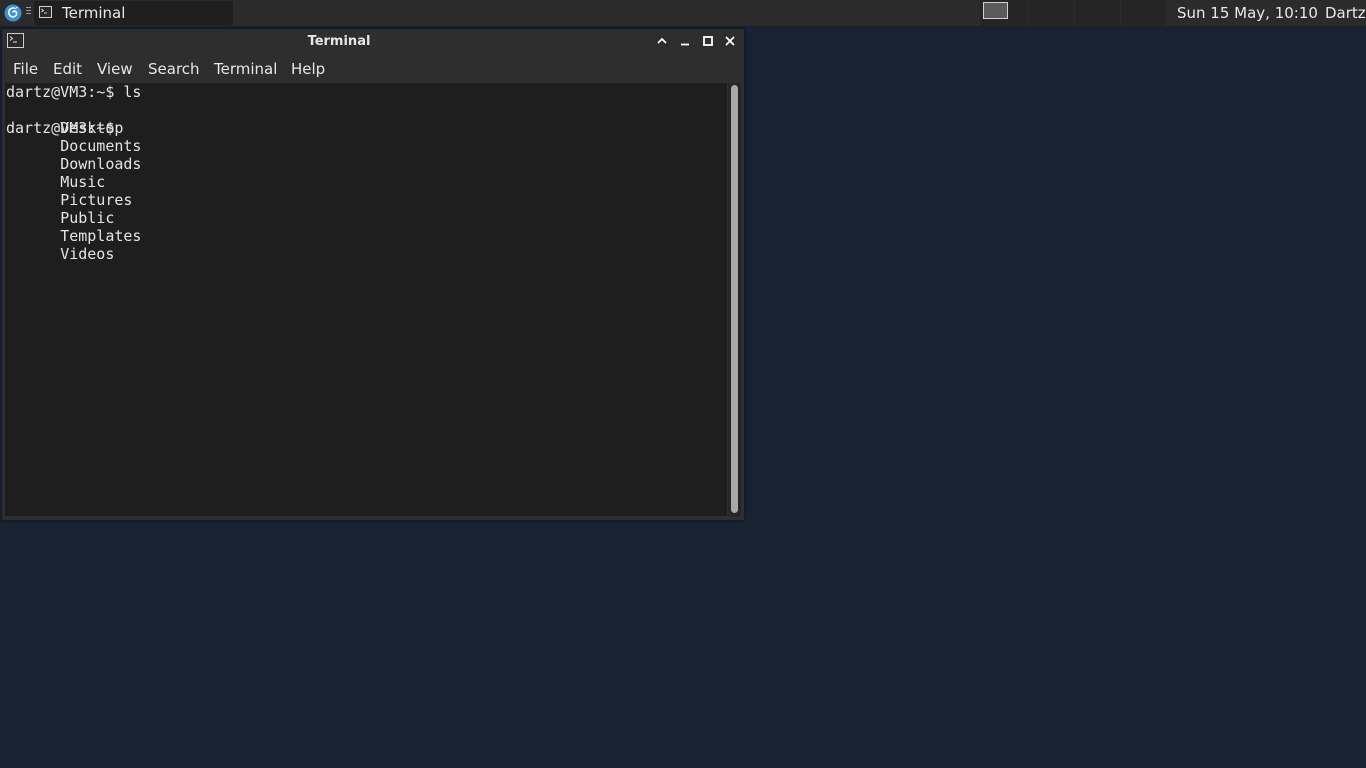 The image size is (1366, 768). What do you see at coordinates (101, 236) in the screenshot?
I see `listing-entry: Templates` at bounding box center [101, 236].